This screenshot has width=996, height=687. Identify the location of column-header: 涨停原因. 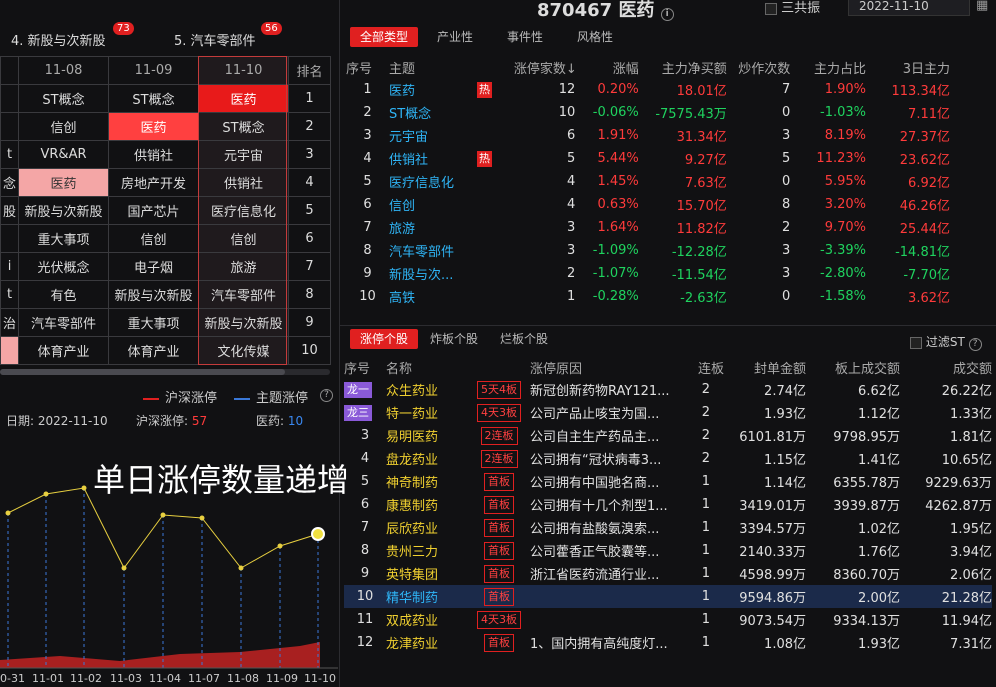
(605, 367).